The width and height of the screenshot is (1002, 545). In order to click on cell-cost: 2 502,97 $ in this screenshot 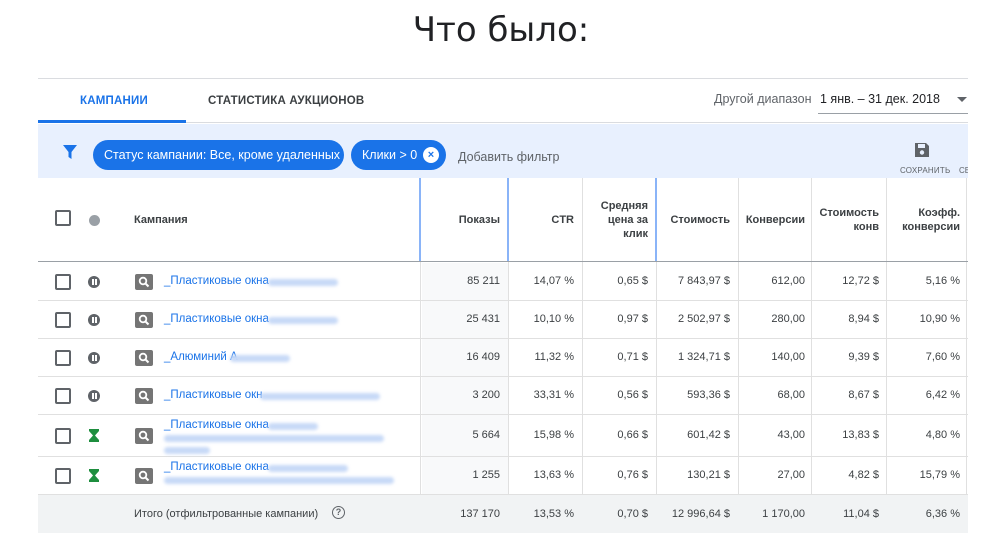, I will do `click(704, 319)`.